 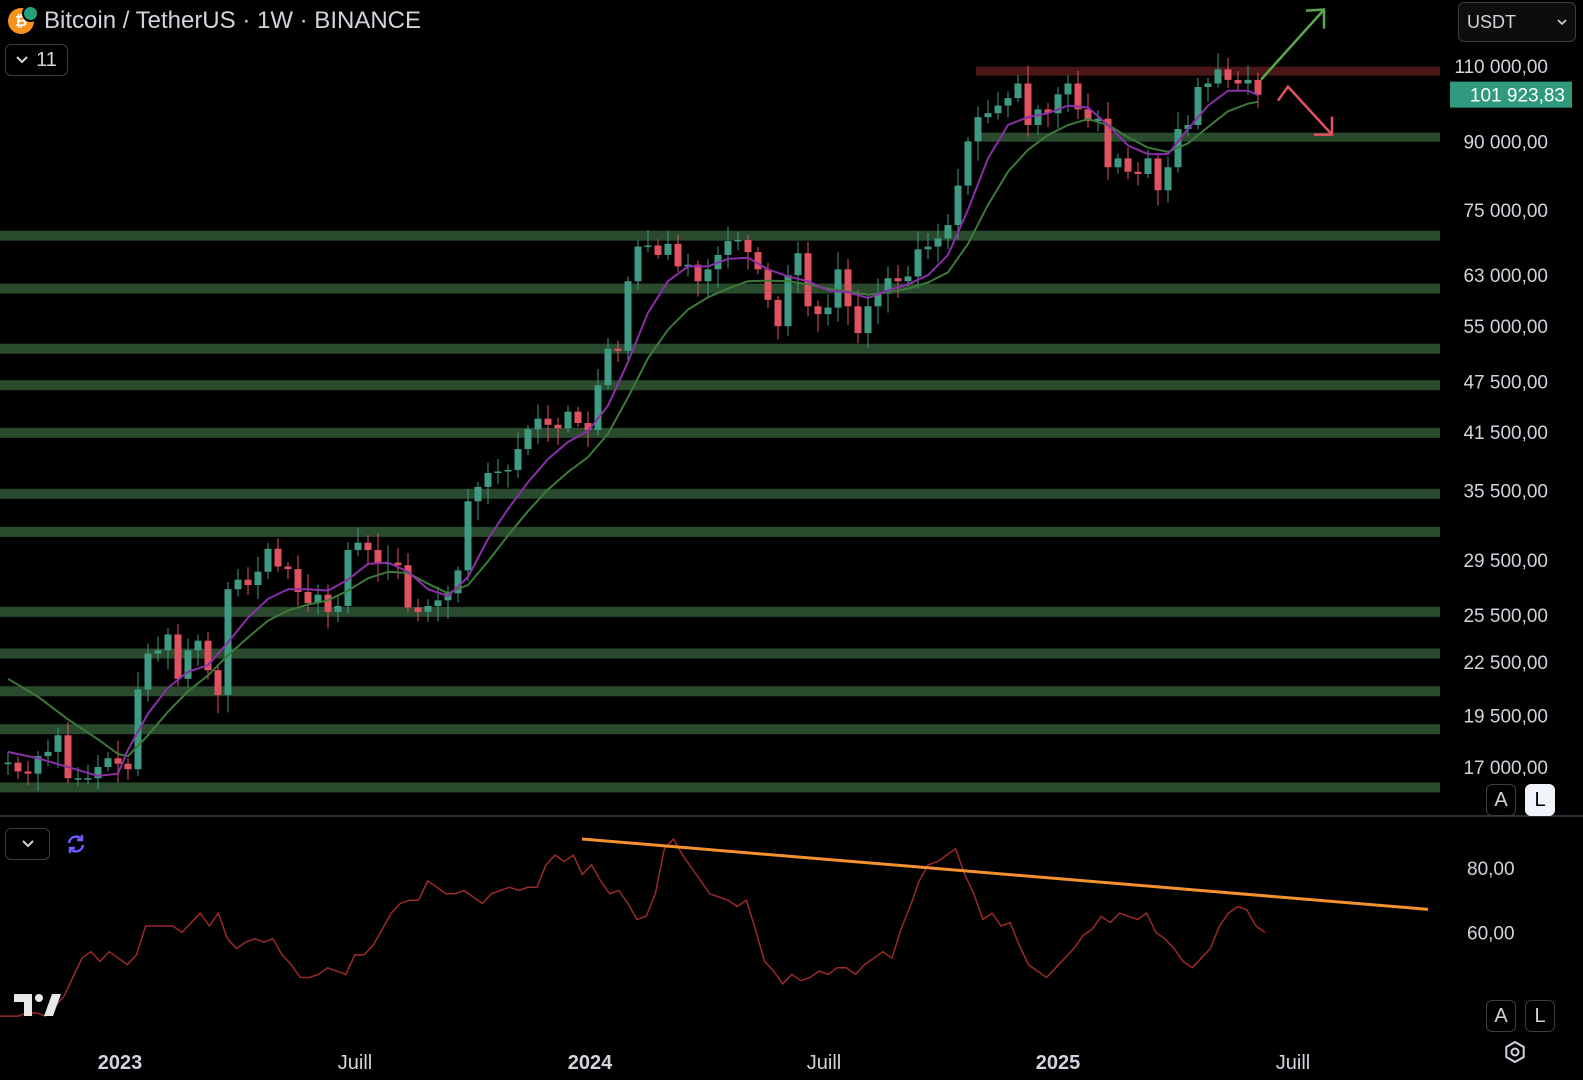 I want to click on time-axis: 2023 Juill 2024 Juill 2025 Juill, so click(x=704, y=1063).